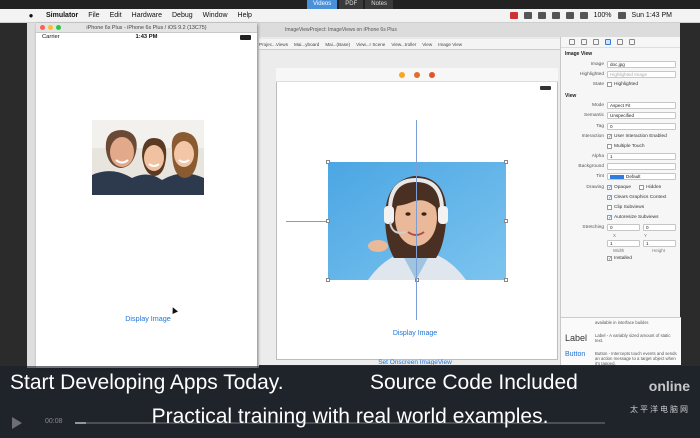  What do you see at coordinates (597, 157) in the screenshot?
I see `alpha-label: Alpha` at bounding box center [597, 157].